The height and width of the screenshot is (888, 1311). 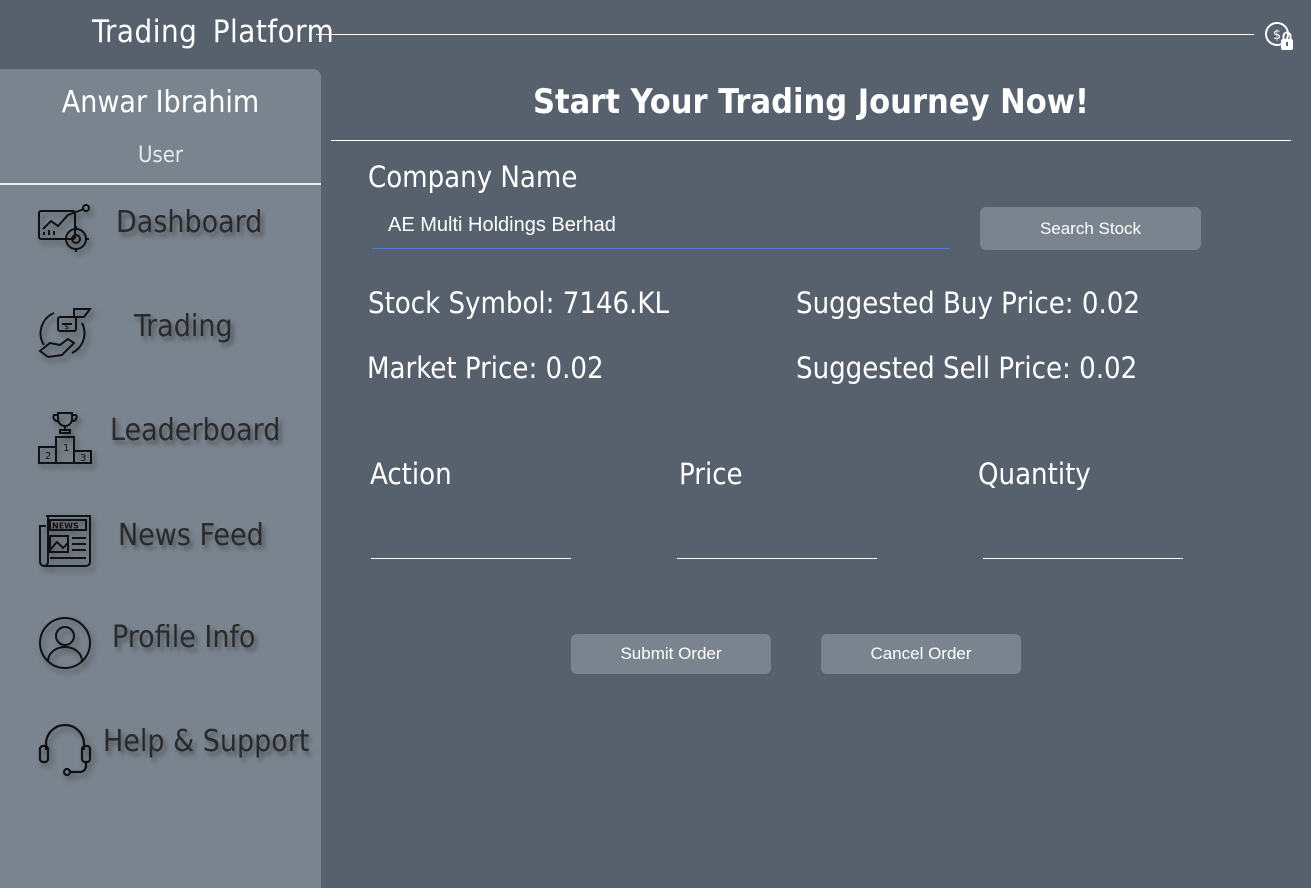 I want to click on top-bar: Trading Platform $, so click(x=655, y=35).